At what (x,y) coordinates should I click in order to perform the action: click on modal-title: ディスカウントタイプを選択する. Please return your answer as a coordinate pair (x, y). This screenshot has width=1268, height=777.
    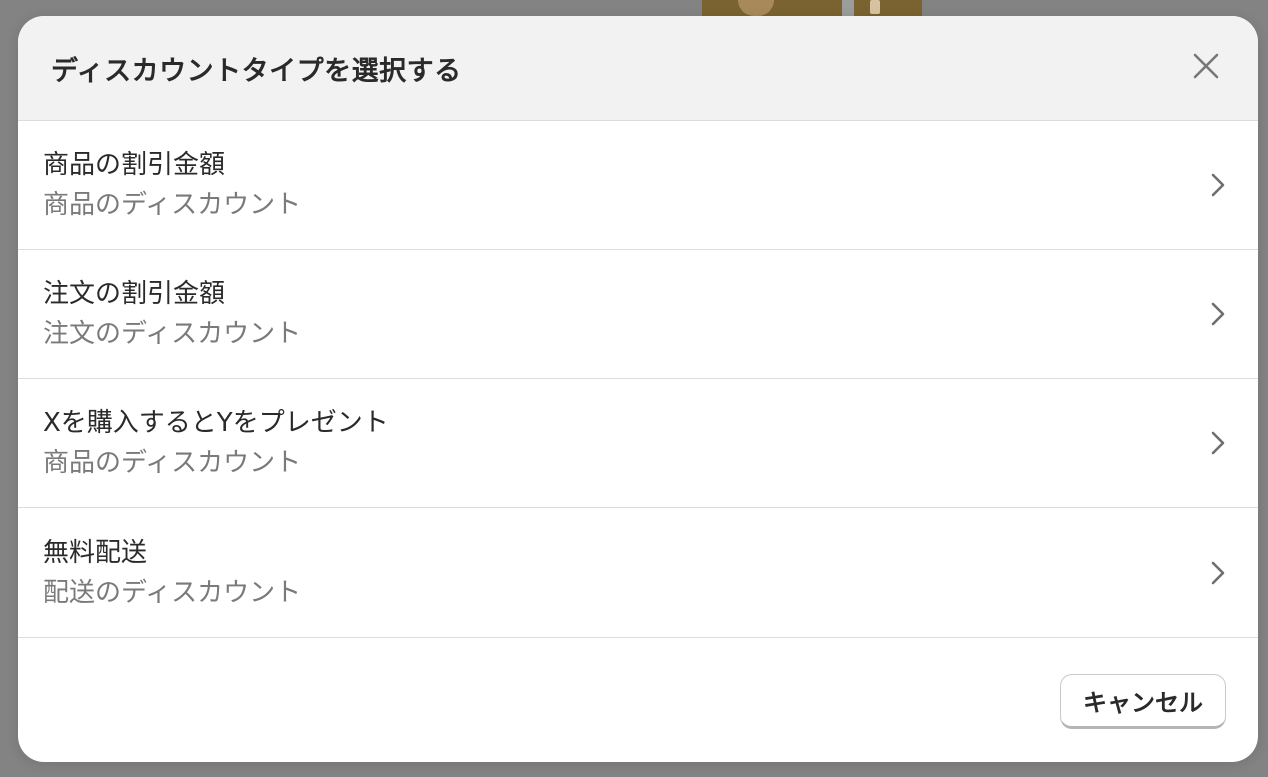
    Looking at the image, I should click on (256, 71).